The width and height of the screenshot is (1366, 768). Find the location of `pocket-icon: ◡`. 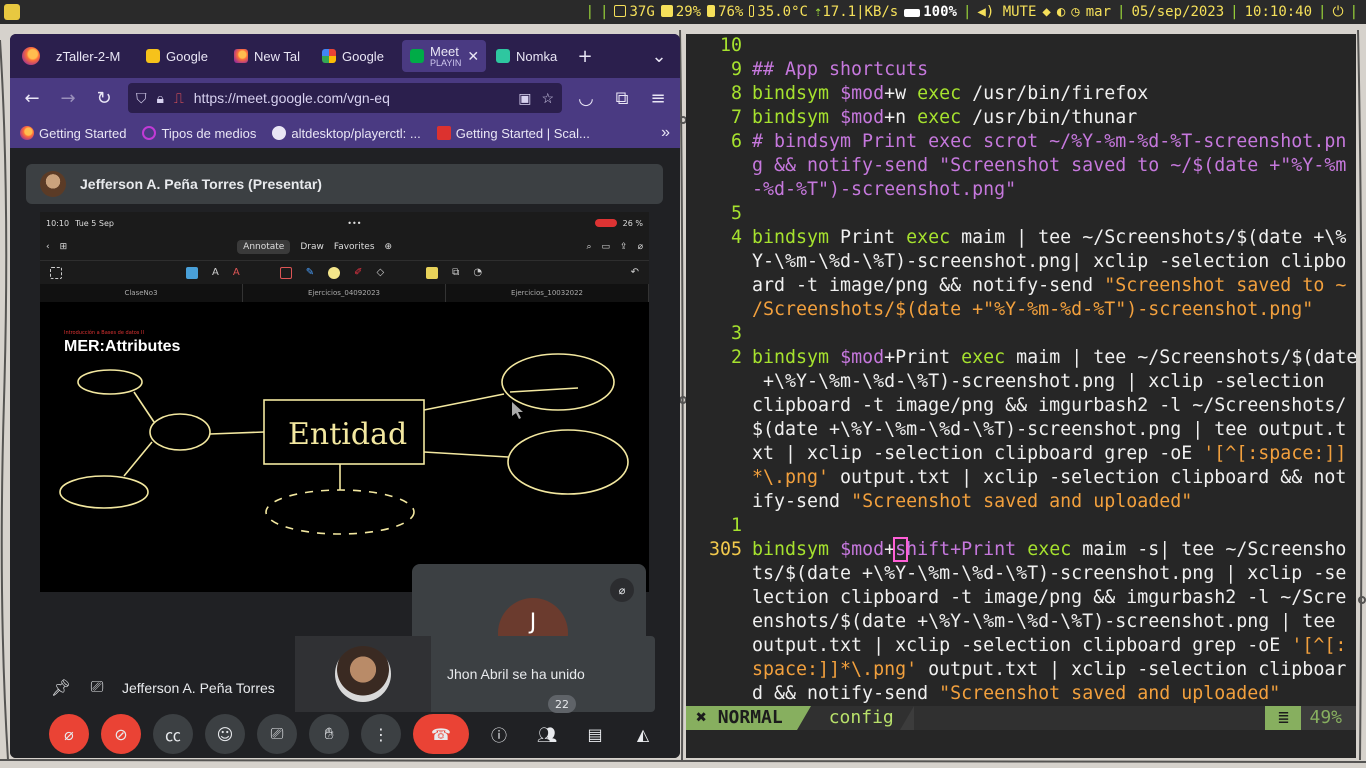

pocket-icon: ◡ is located at coordinates (586, 98).